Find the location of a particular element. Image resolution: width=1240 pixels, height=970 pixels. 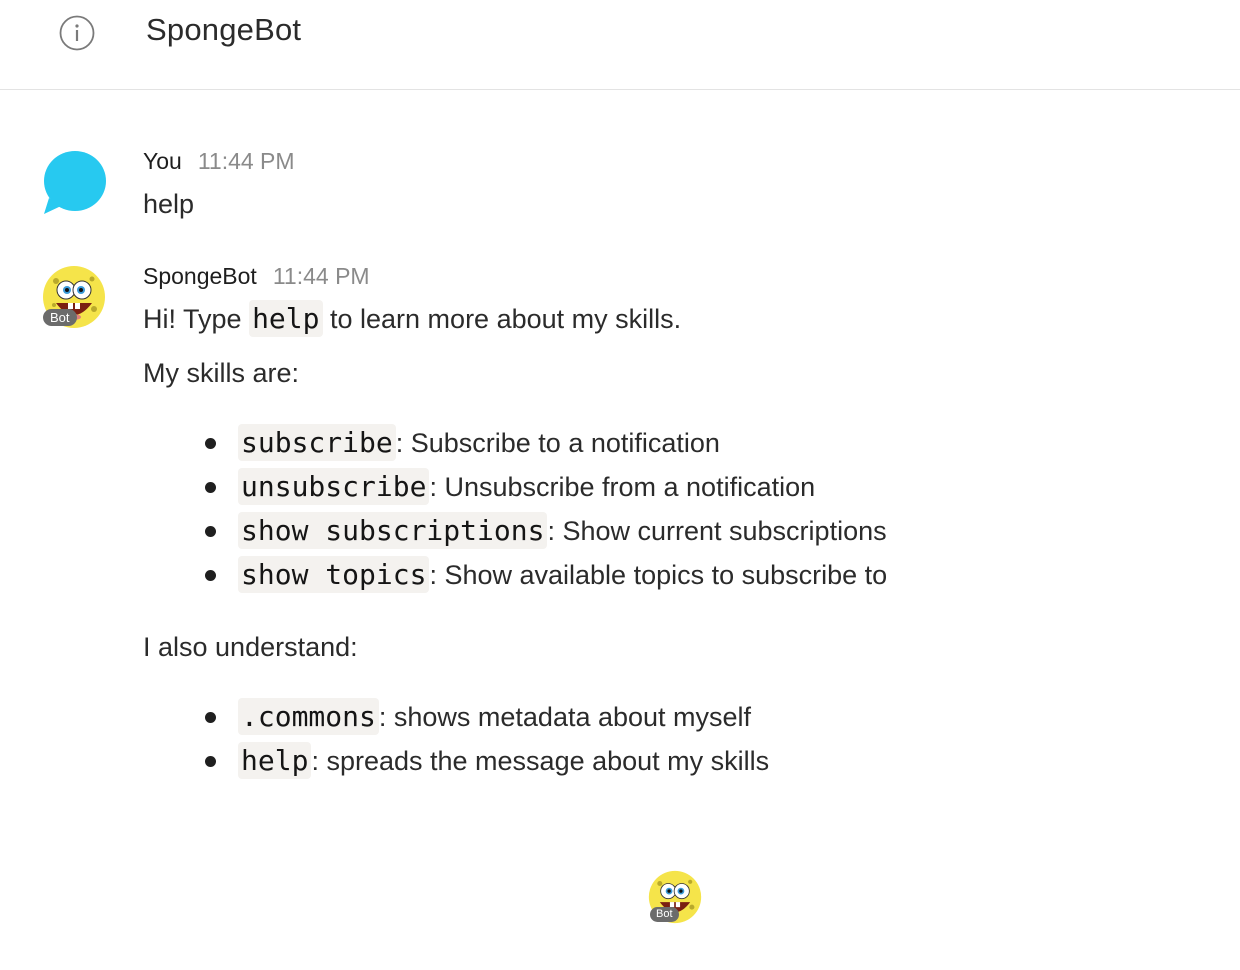

message-meta: You 11:44 PM is located at coordinates (219, 161).